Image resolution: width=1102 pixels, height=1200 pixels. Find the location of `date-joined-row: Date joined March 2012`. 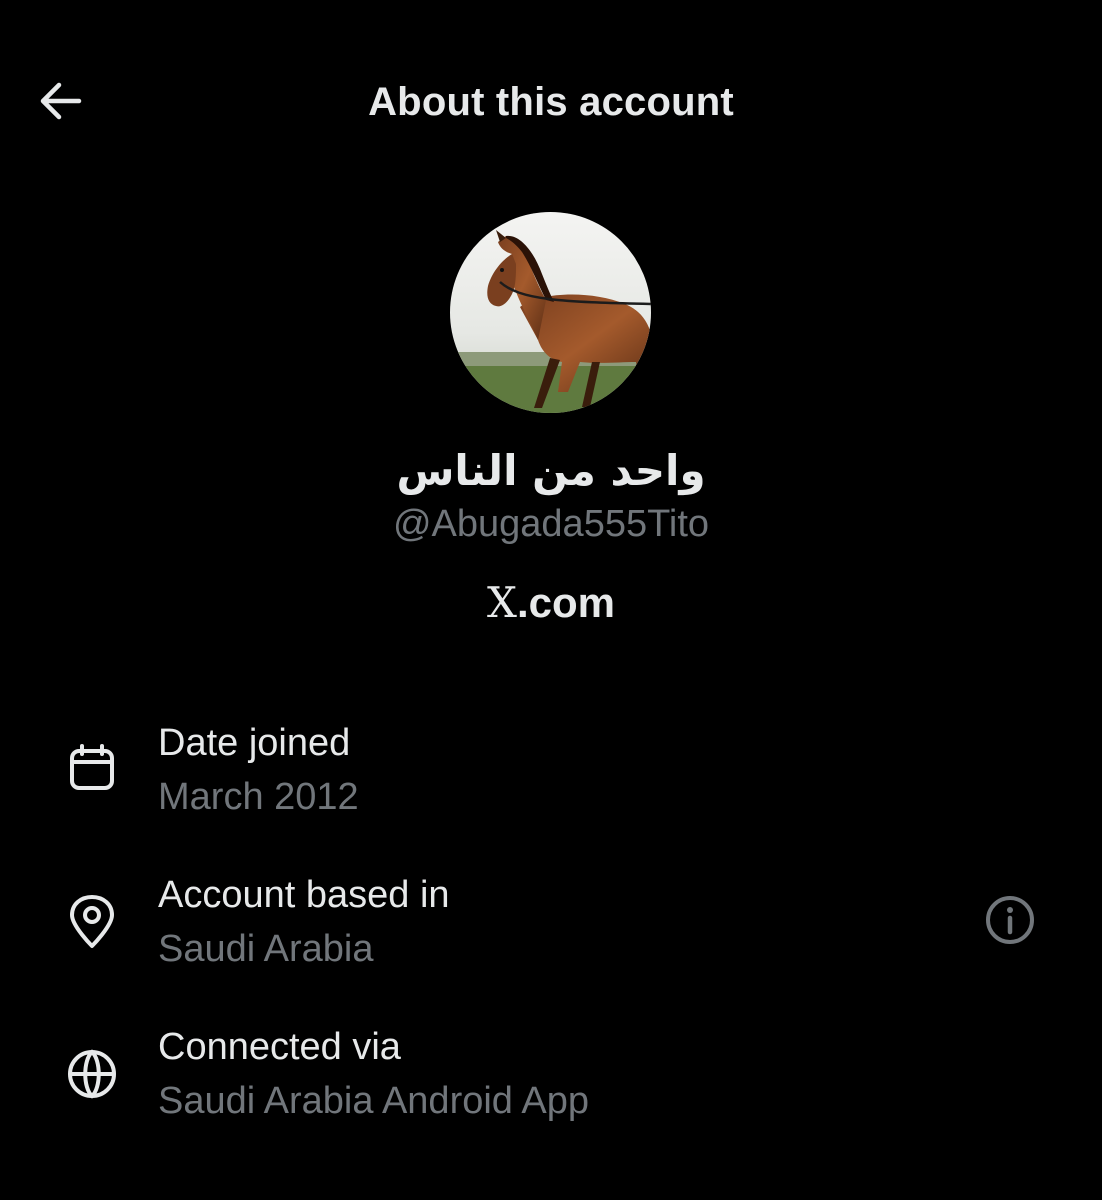

date-joined-row: Date joined March 2012 is located at coordinates (551, 776).